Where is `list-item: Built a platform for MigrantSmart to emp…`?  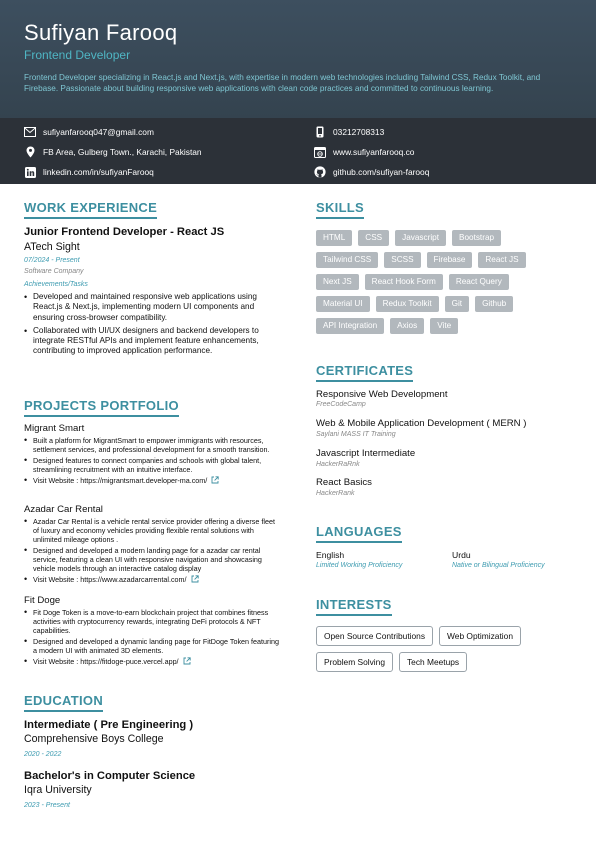
list-item: Built a platform for MigrantSmart to emp… is located at coordinates (152, 445).